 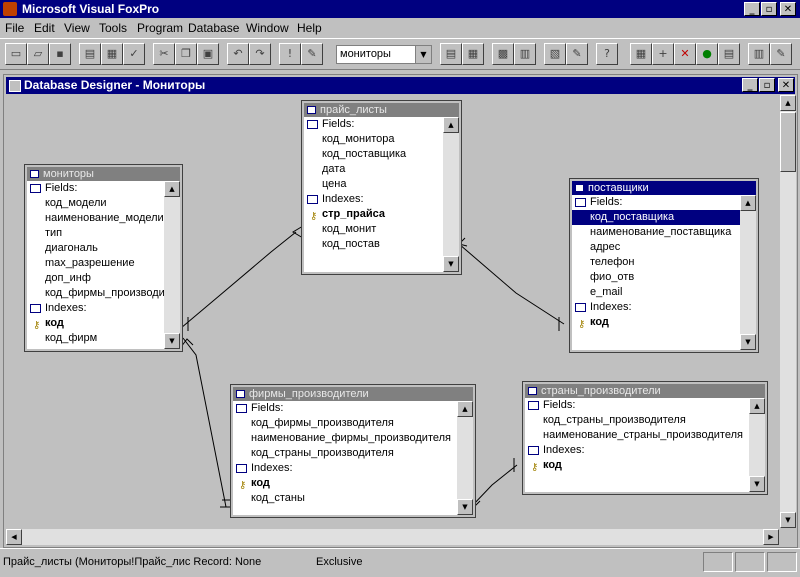 I want to click on table-title-bar: страны_производители, so click(x=645, y=391).